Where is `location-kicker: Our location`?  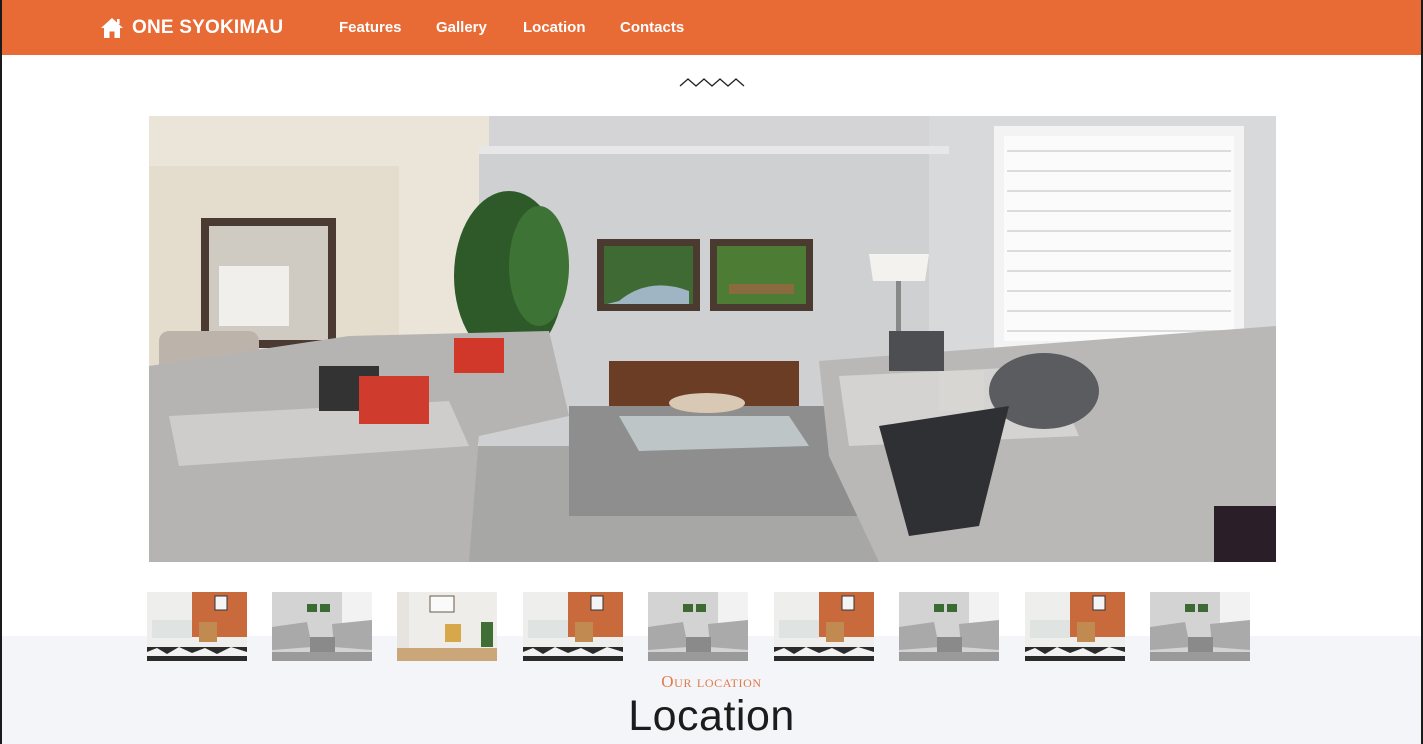 location-kicker: Our location is located at coordinates (711, 681).